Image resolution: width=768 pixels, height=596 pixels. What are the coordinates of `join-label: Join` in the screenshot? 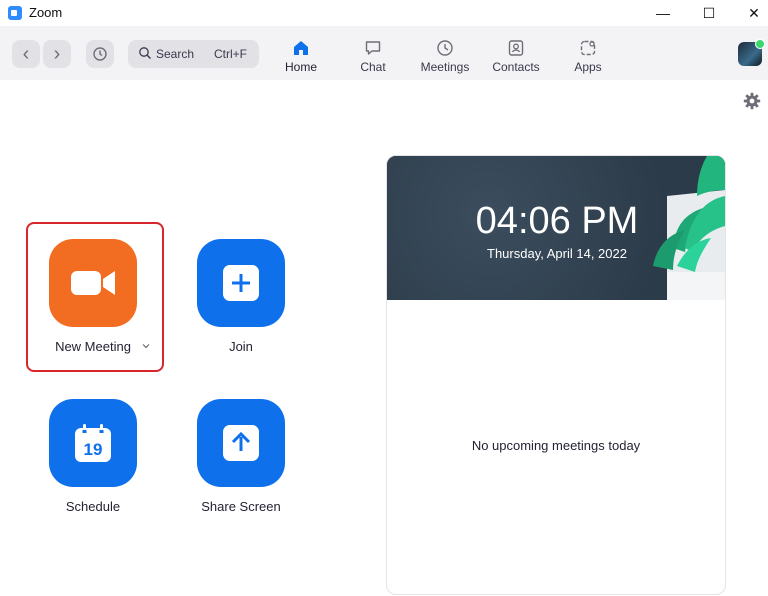 It's located at (241, 346).